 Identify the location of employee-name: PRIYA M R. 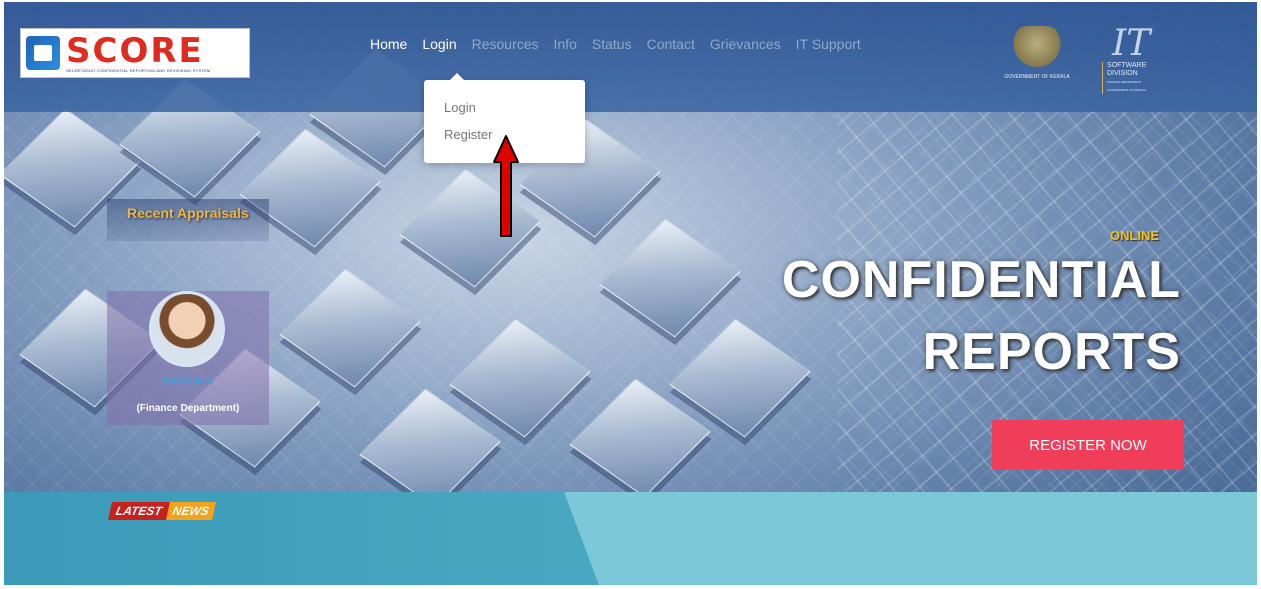
(188, 381).